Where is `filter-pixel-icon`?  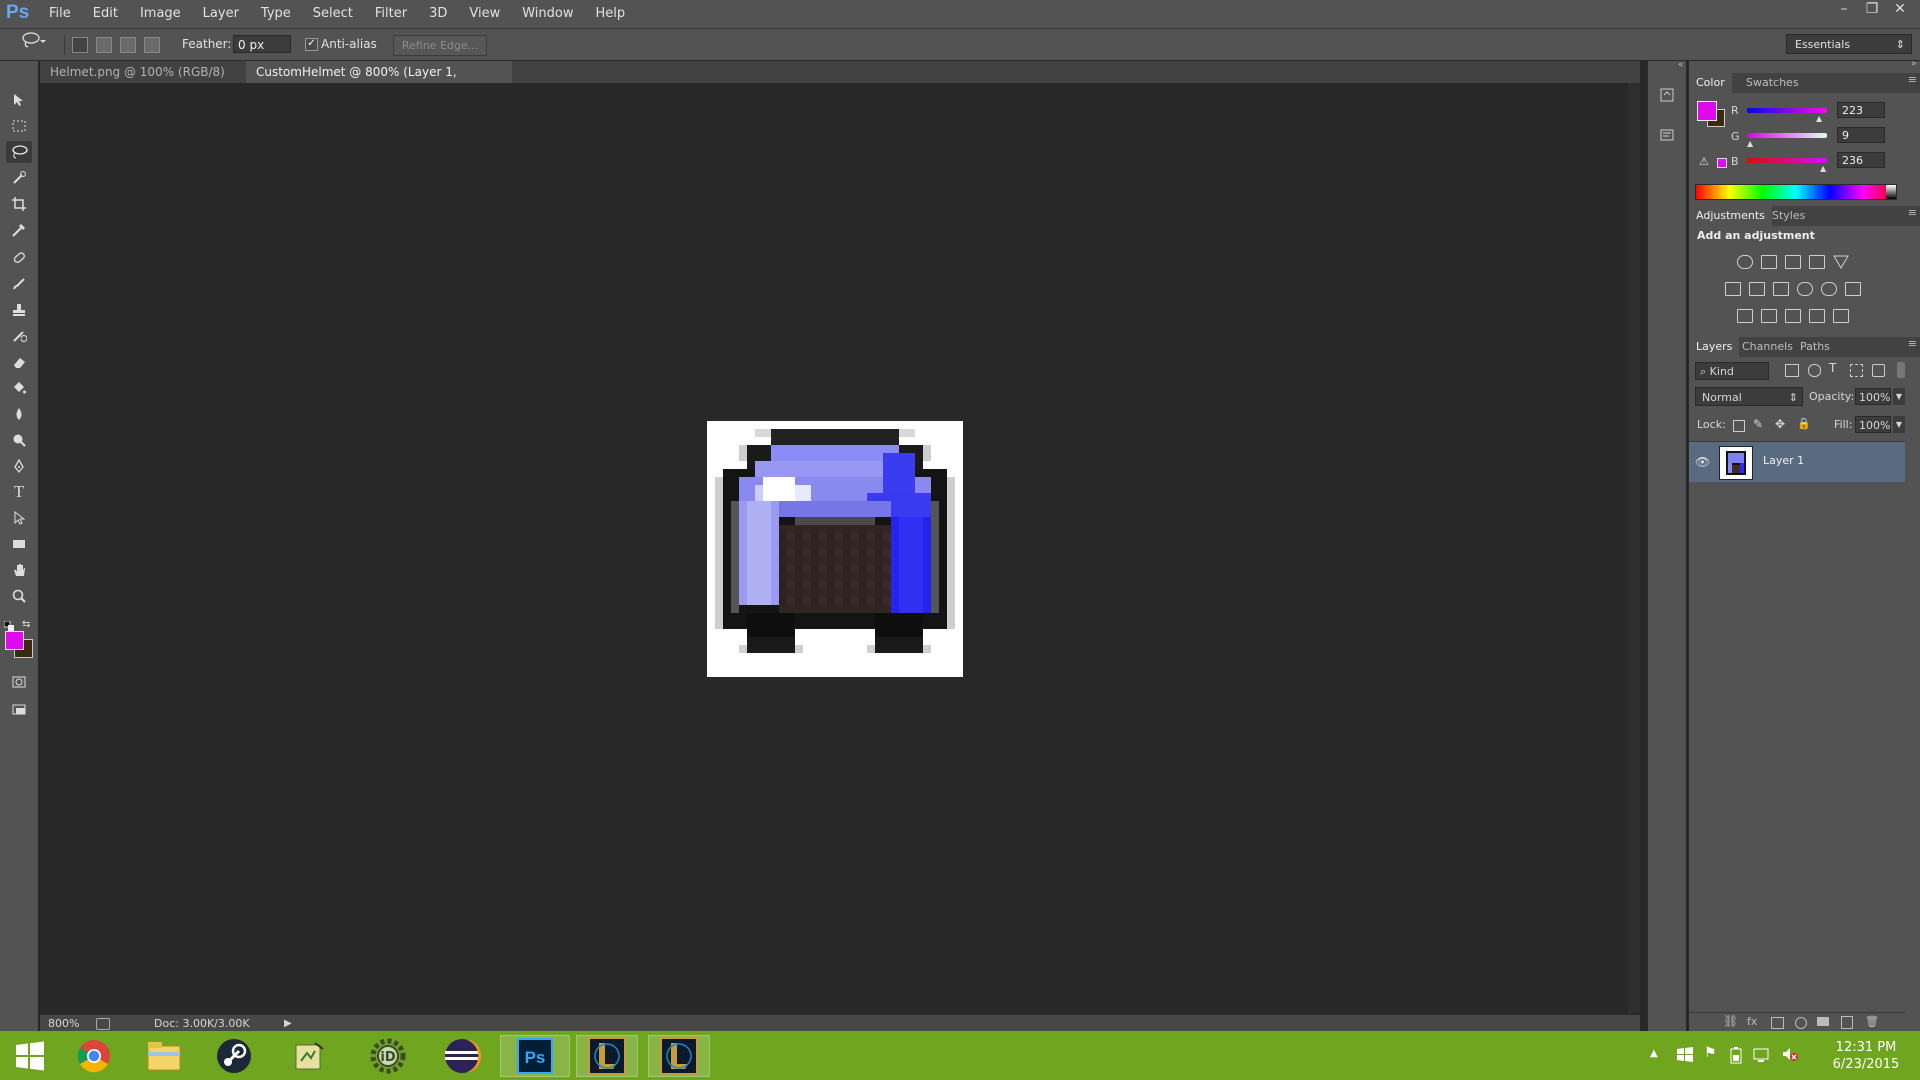 filter-pixel-icon is located at coordinates (1792, 370).